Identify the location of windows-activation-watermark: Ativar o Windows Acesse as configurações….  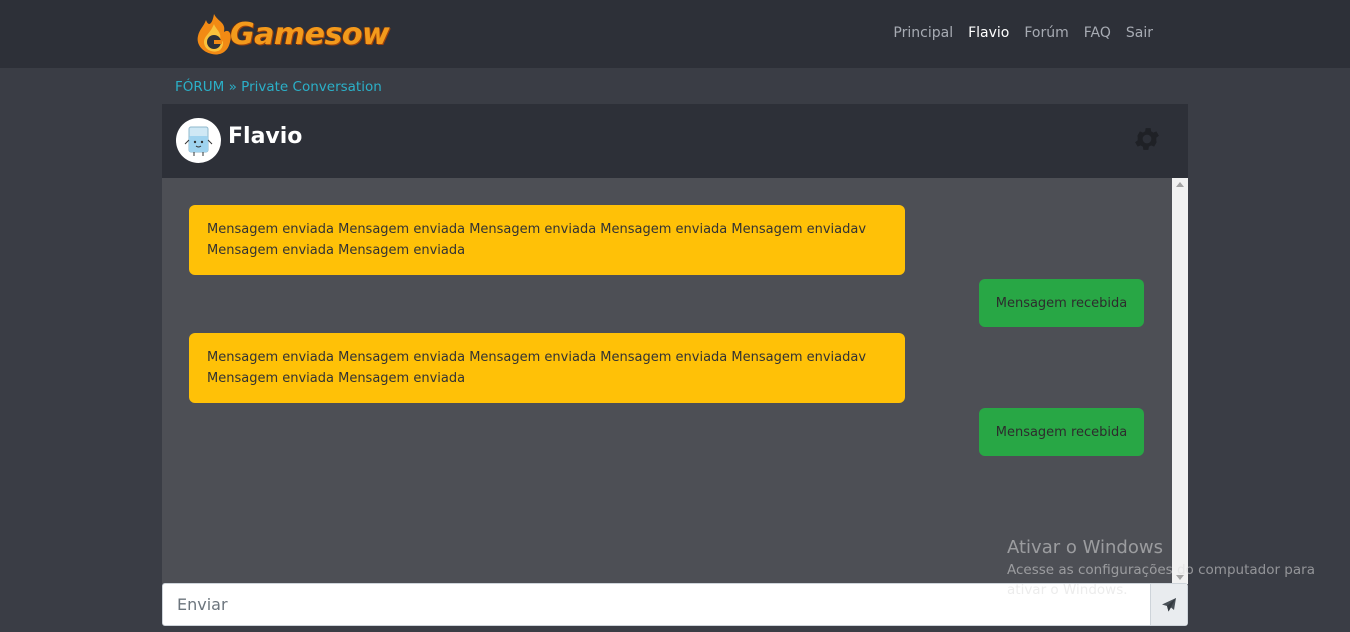
(1167, 568).